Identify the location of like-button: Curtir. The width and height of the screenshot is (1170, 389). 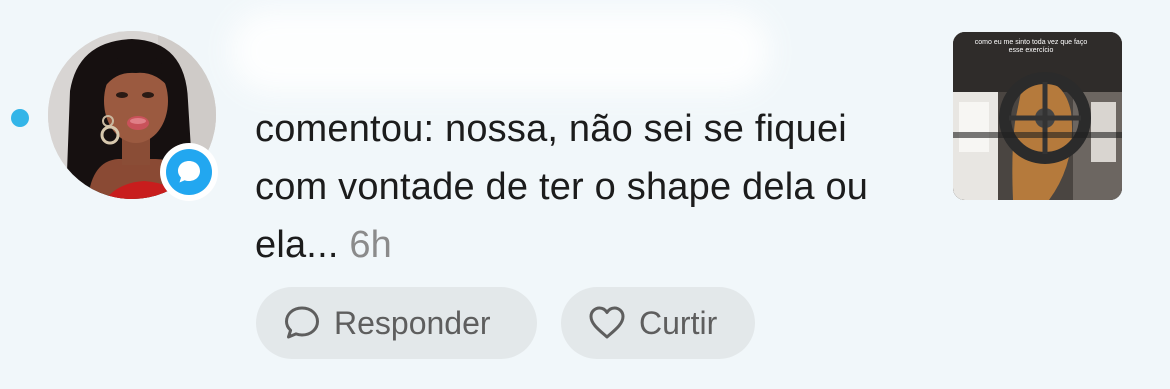
(658, 323).